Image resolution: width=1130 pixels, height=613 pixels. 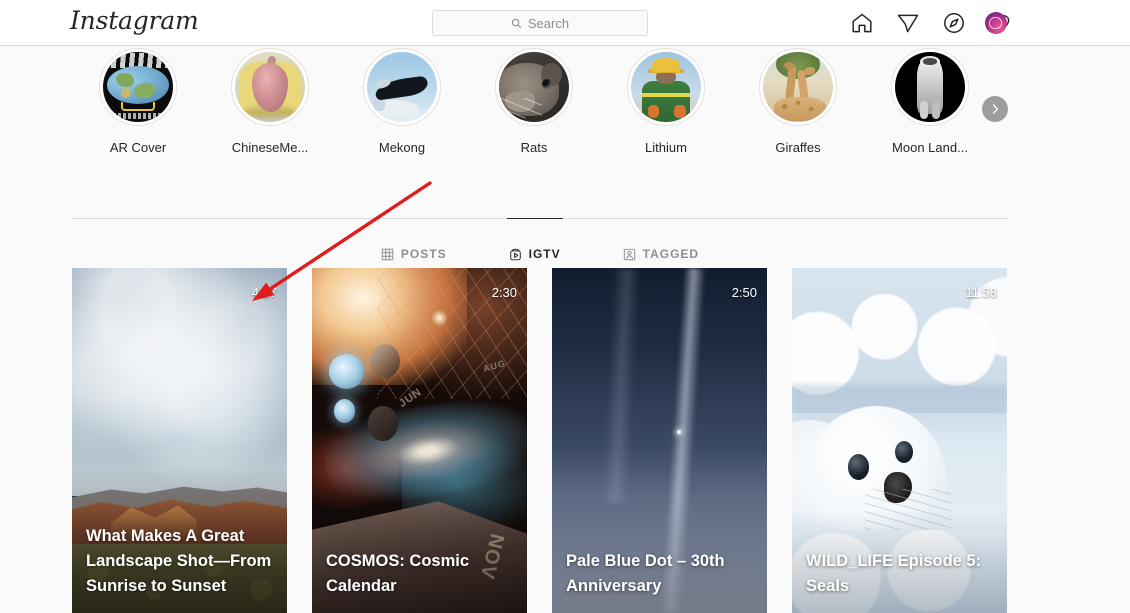 What do you see at coordinates (138, 147) in the screenshot?
I see `story-highlight-label: AR Cover` at bounding box center [138, 147].